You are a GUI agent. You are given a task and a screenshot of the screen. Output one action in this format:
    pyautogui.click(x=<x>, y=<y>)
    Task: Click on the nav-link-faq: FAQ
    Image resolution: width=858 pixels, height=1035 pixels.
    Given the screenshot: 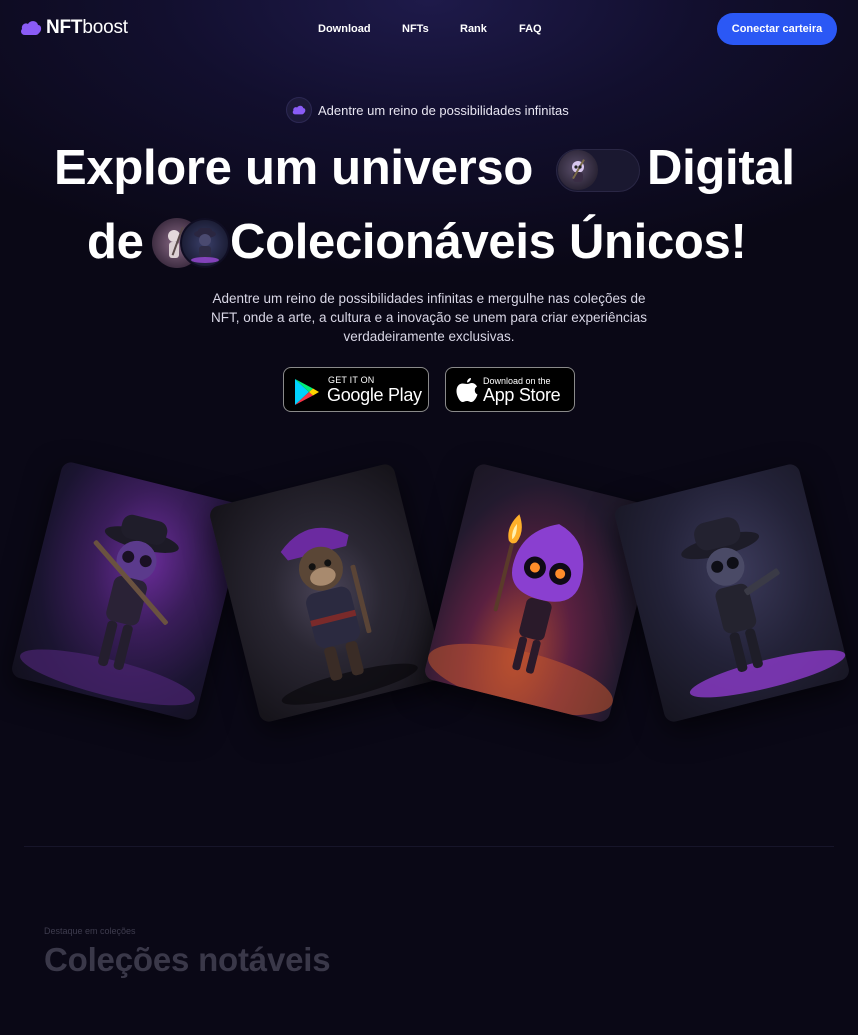 What is the action you would take?
    pyautogui.click(x=530, y=29)
    